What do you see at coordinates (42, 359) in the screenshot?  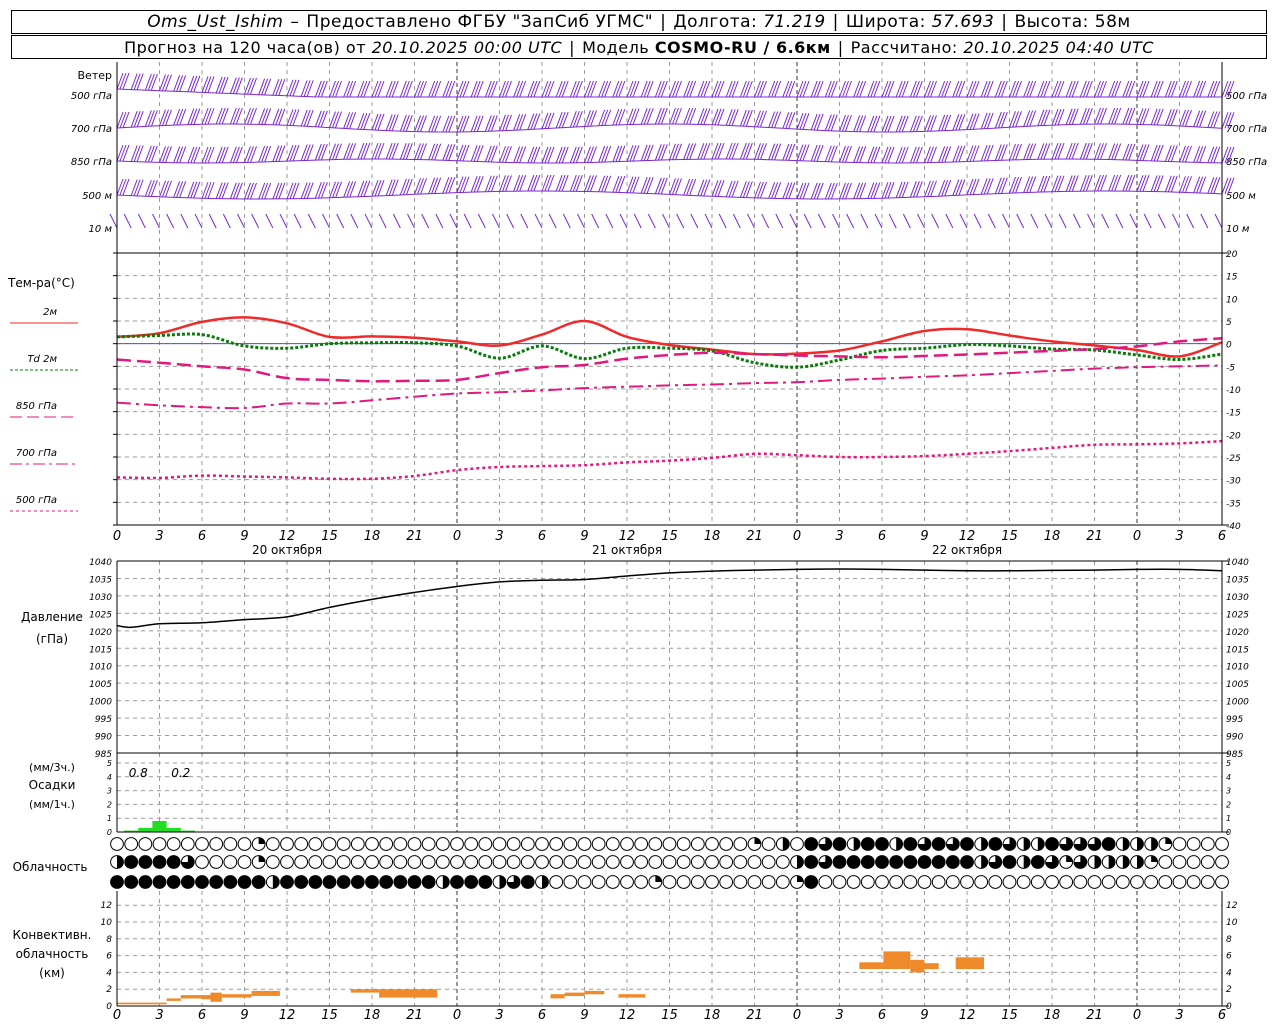 I see `temp-legend-label: Td 2м` at bounding box center [42, 359].